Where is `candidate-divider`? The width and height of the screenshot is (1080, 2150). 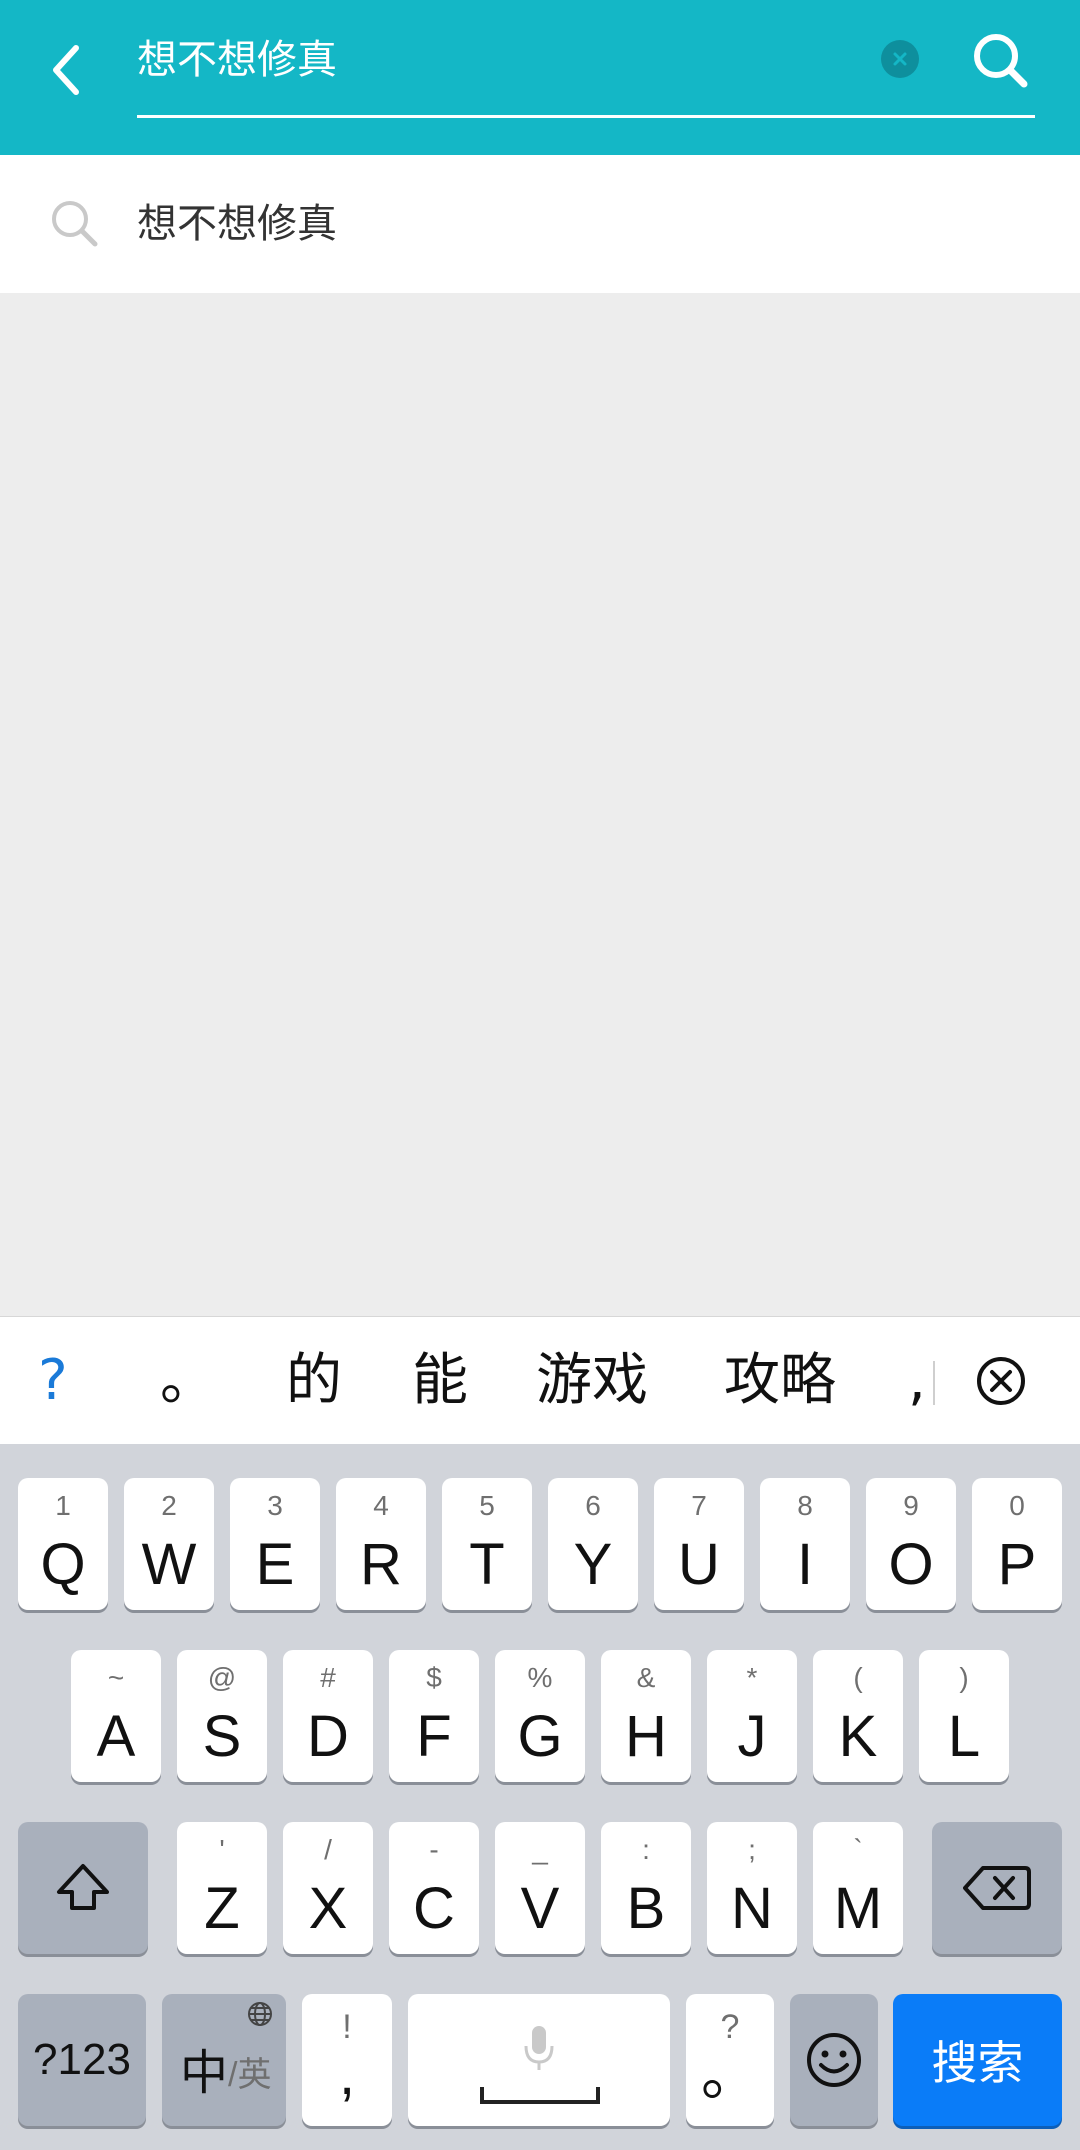
candidate-divider is located at coordinates (934, 1383).